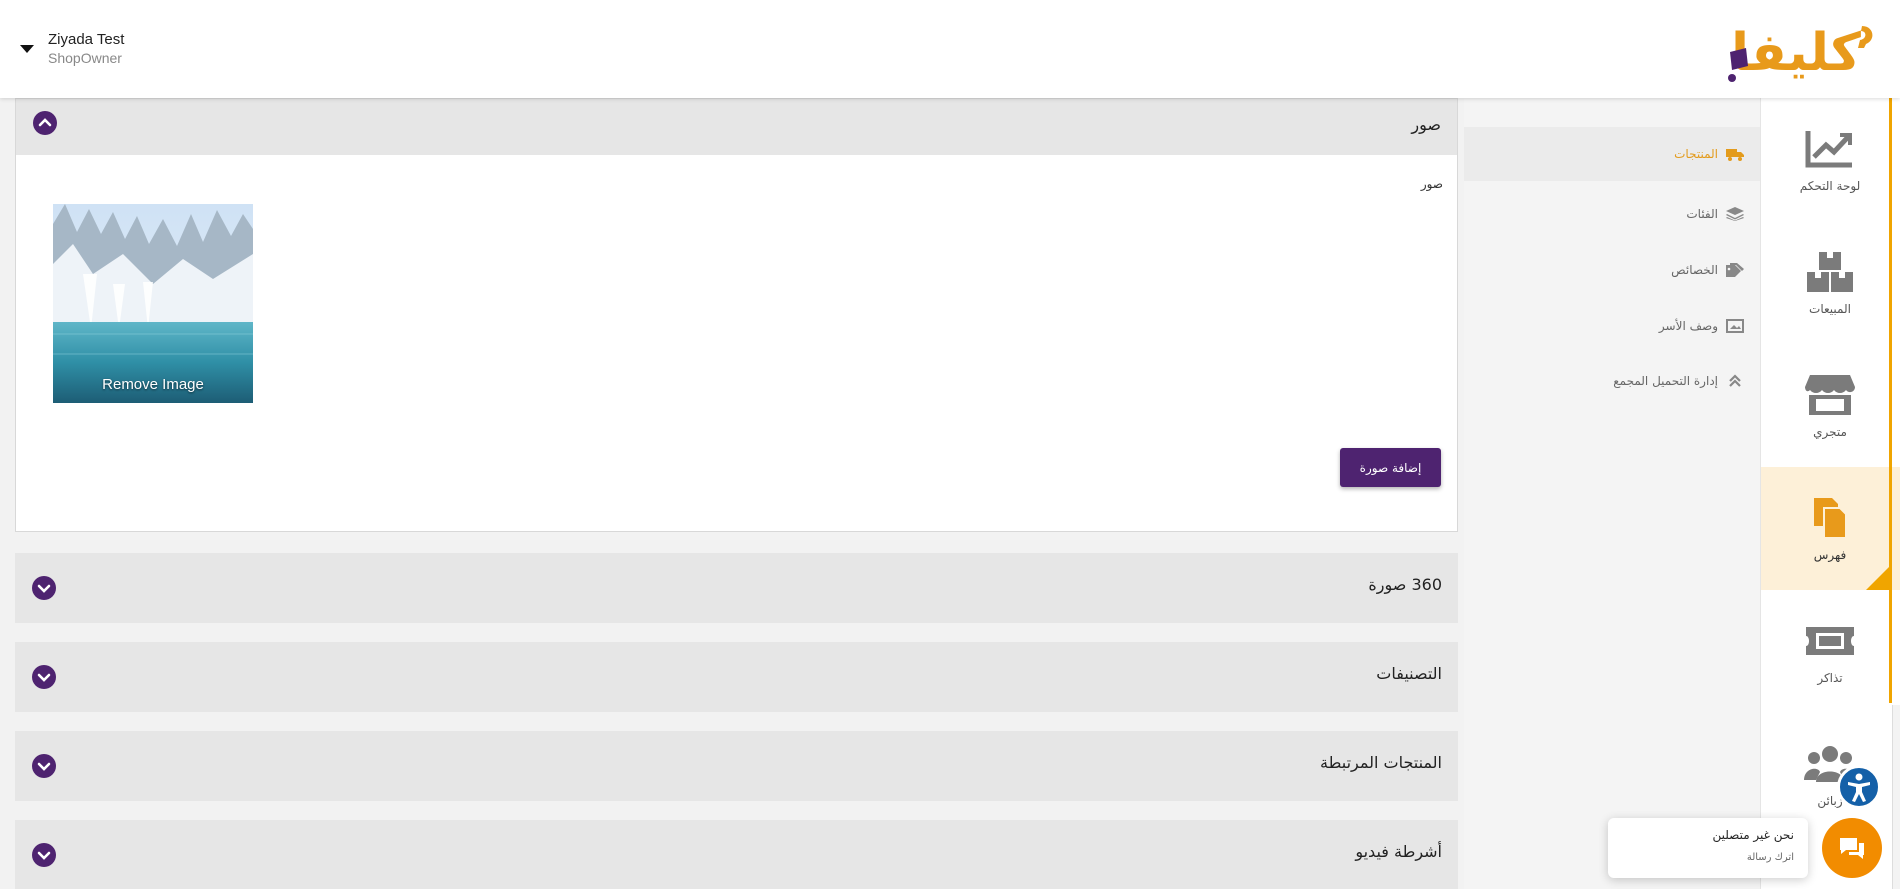 This screenshot has height=889, width=1900. I want to click on chat-title: نحن غير متصلين, so click(1753, 835).